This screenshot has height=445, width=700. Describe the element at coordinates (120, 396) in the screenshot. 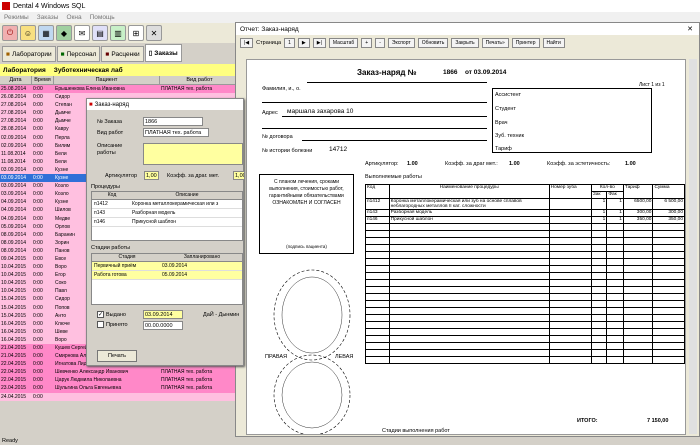

I see `table-row: 24.04.2015 0:00` at that location.